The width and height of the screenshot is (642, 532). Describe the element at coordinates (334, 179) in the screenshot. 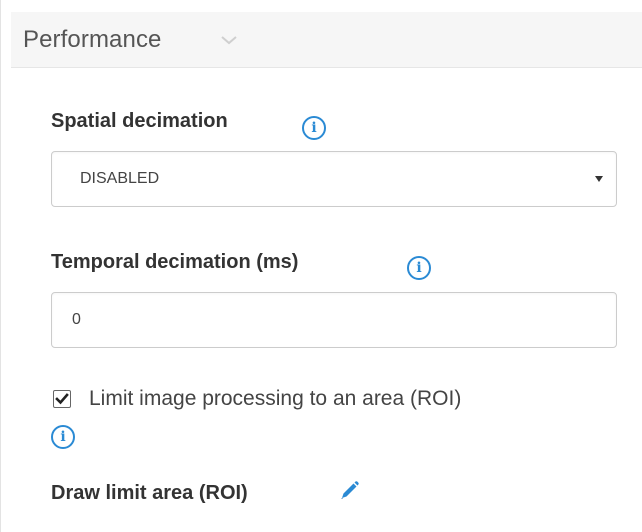

I see `spatial-decimation-select: DISABLED` at that location.